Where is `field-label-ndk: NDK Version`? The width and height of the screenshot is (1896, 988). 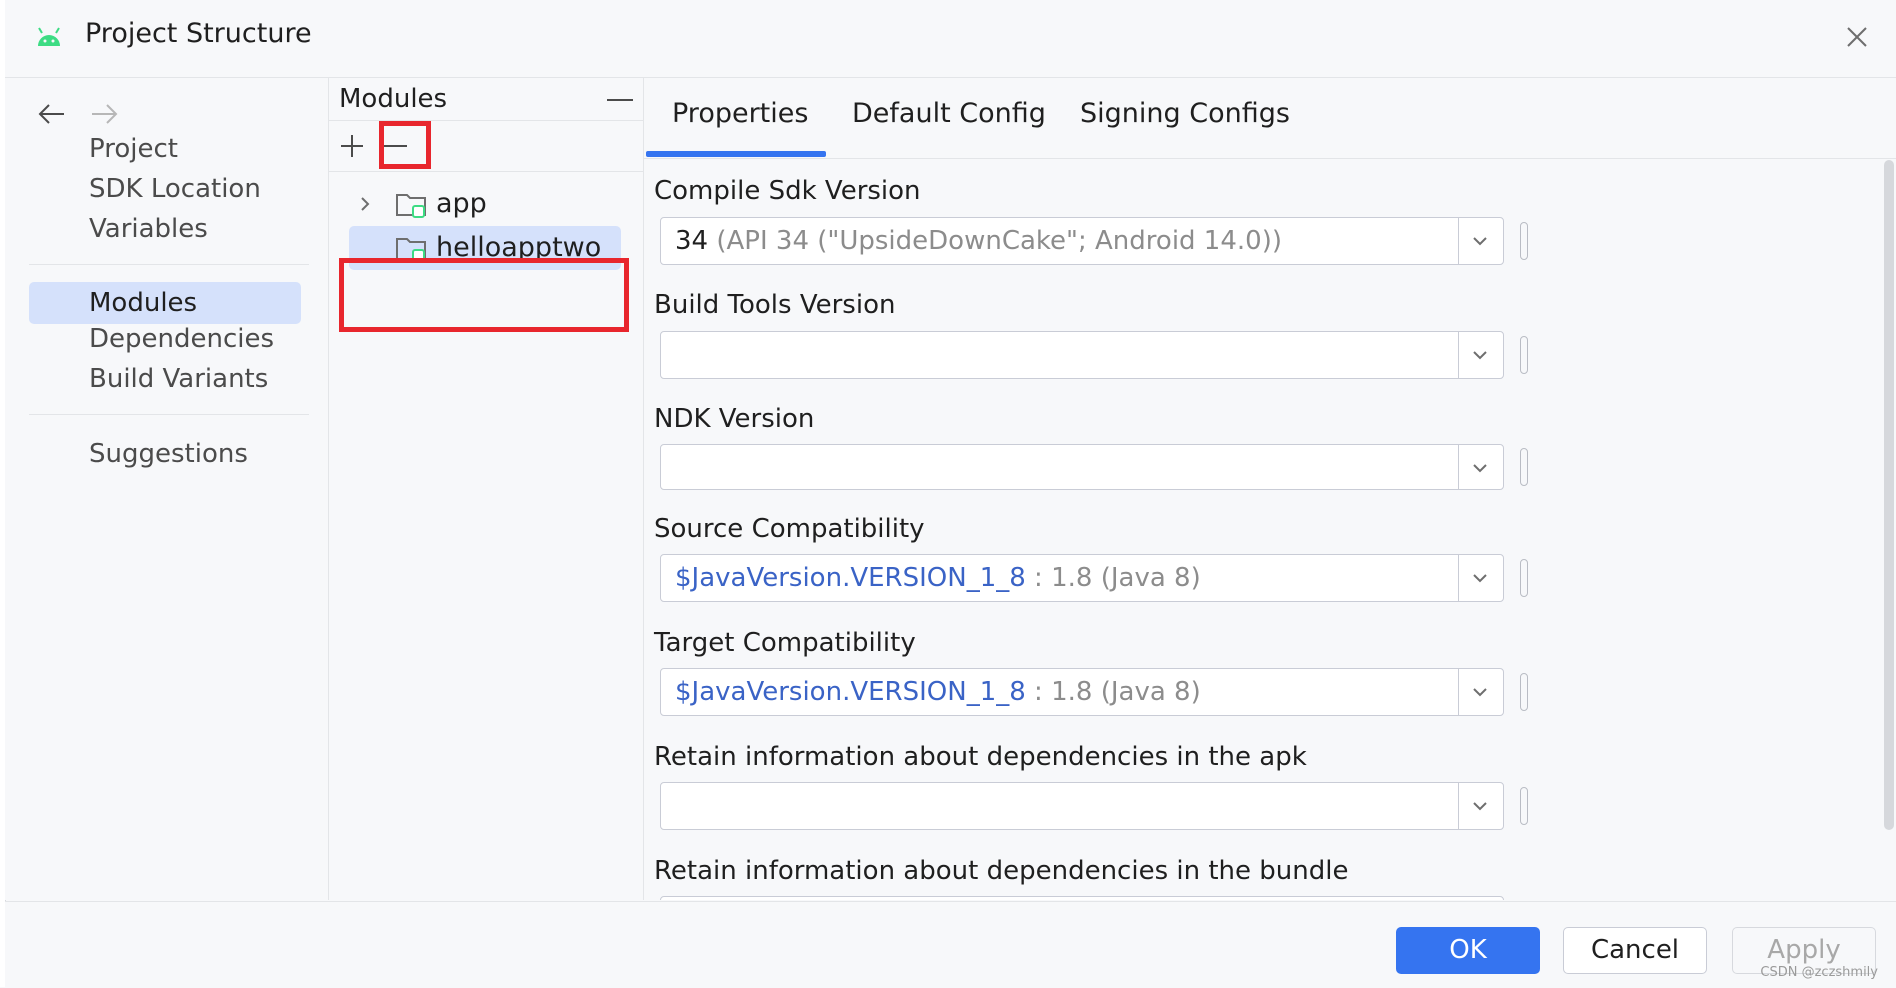 field-label-ndk: NDK Version is located at coordinates (734, 419).